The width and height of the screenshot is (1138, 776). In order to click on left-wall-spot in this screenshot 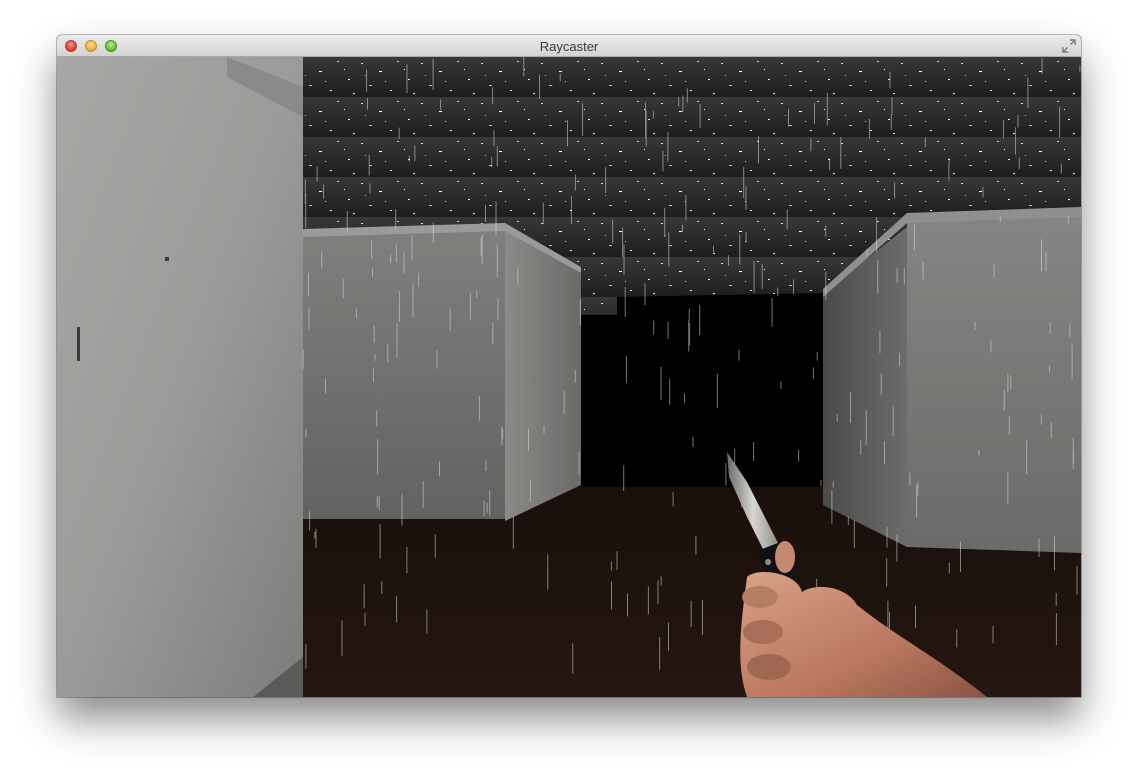, I will do `click(167, 259)`.